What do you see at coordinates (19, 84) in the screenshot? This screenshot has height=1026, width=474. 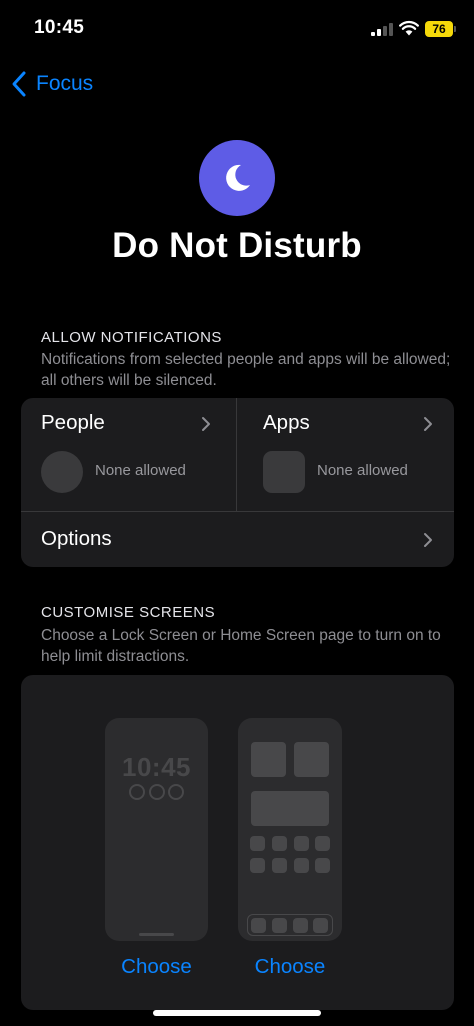 I see `chevron-left-icon` at bounding box center [19, 84].